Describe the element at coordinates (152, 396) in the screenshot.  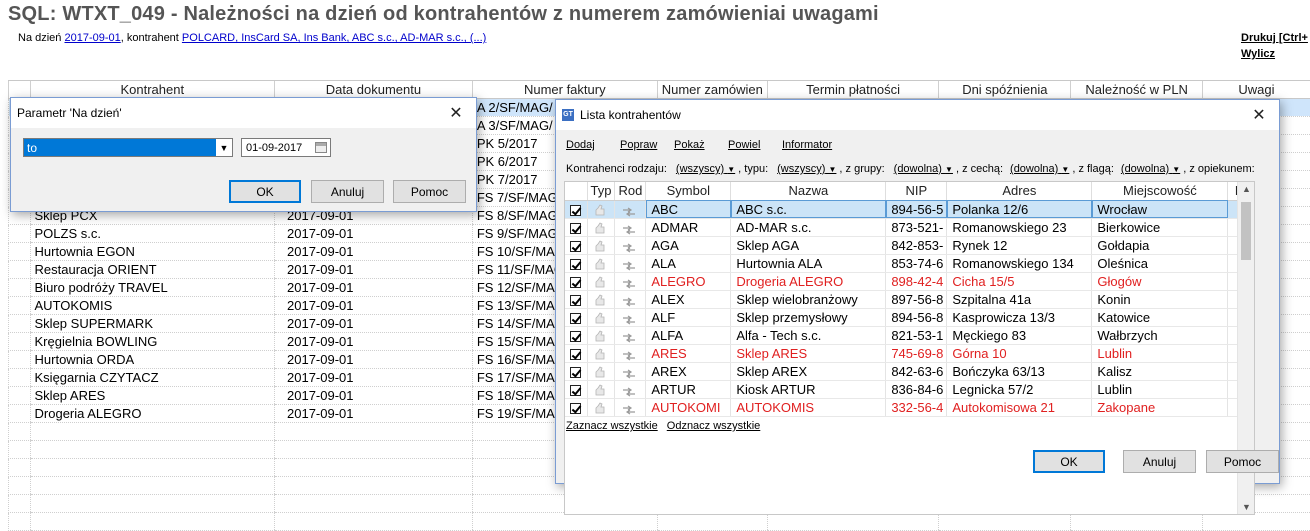
I see `cell-kontrahent: Sklep ARES` at that location.